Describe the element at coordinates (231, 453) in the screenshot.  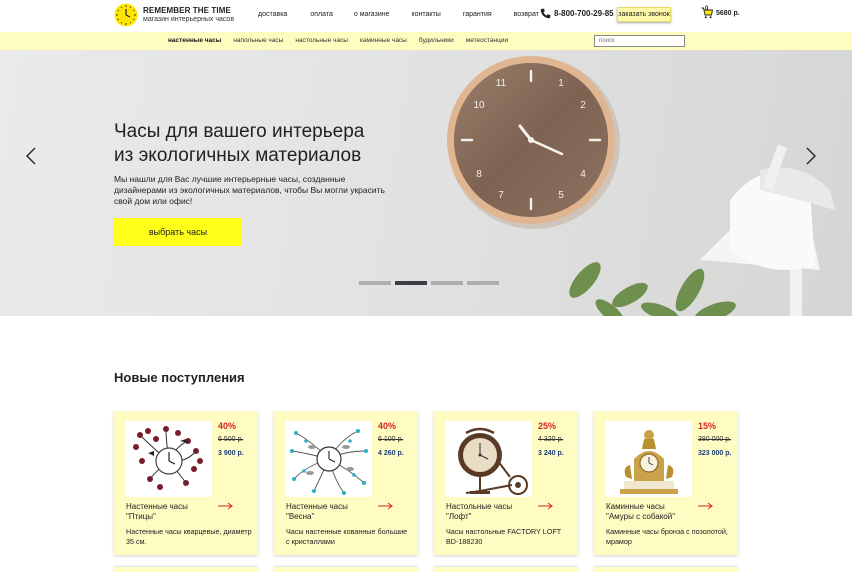
I see `new-price: 3 900 р.` at that location.